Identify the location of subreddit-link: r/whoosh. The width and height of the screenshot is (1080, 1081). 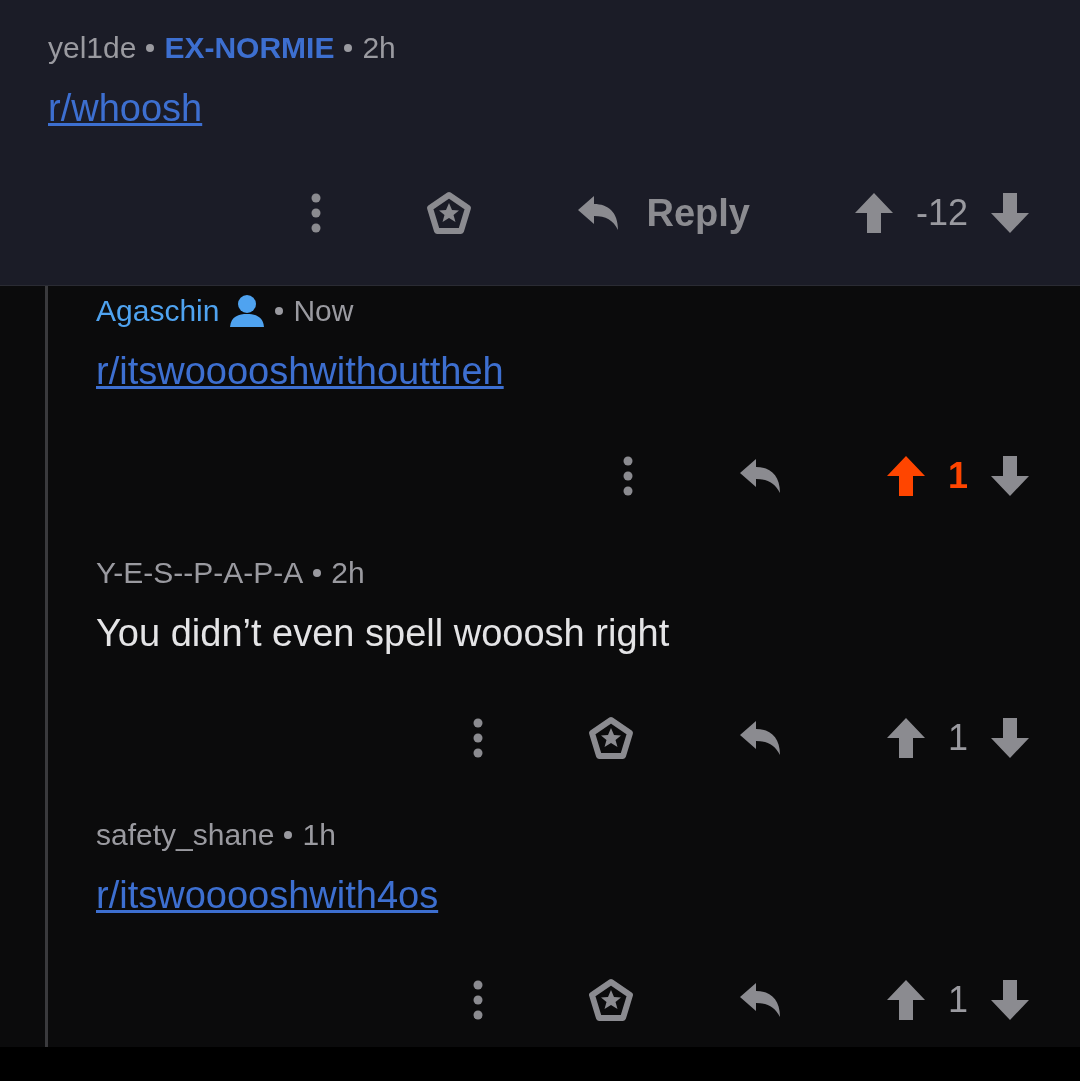
(125, 108).